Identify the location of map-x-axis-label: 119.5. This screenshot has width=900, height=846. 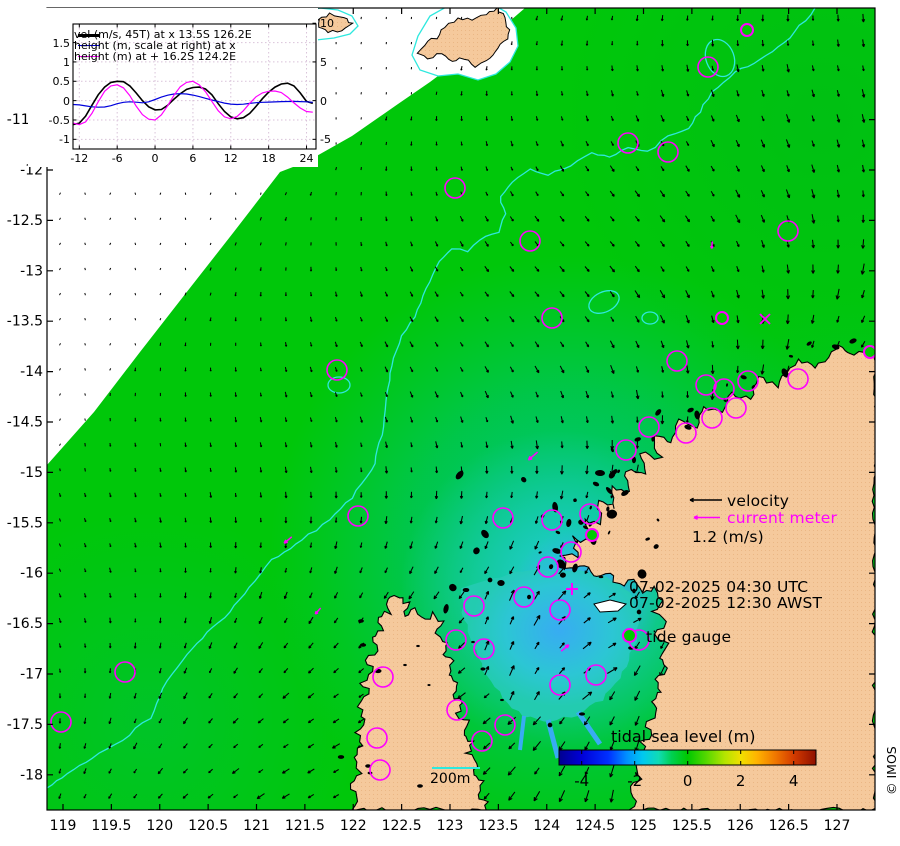
(111, 826).